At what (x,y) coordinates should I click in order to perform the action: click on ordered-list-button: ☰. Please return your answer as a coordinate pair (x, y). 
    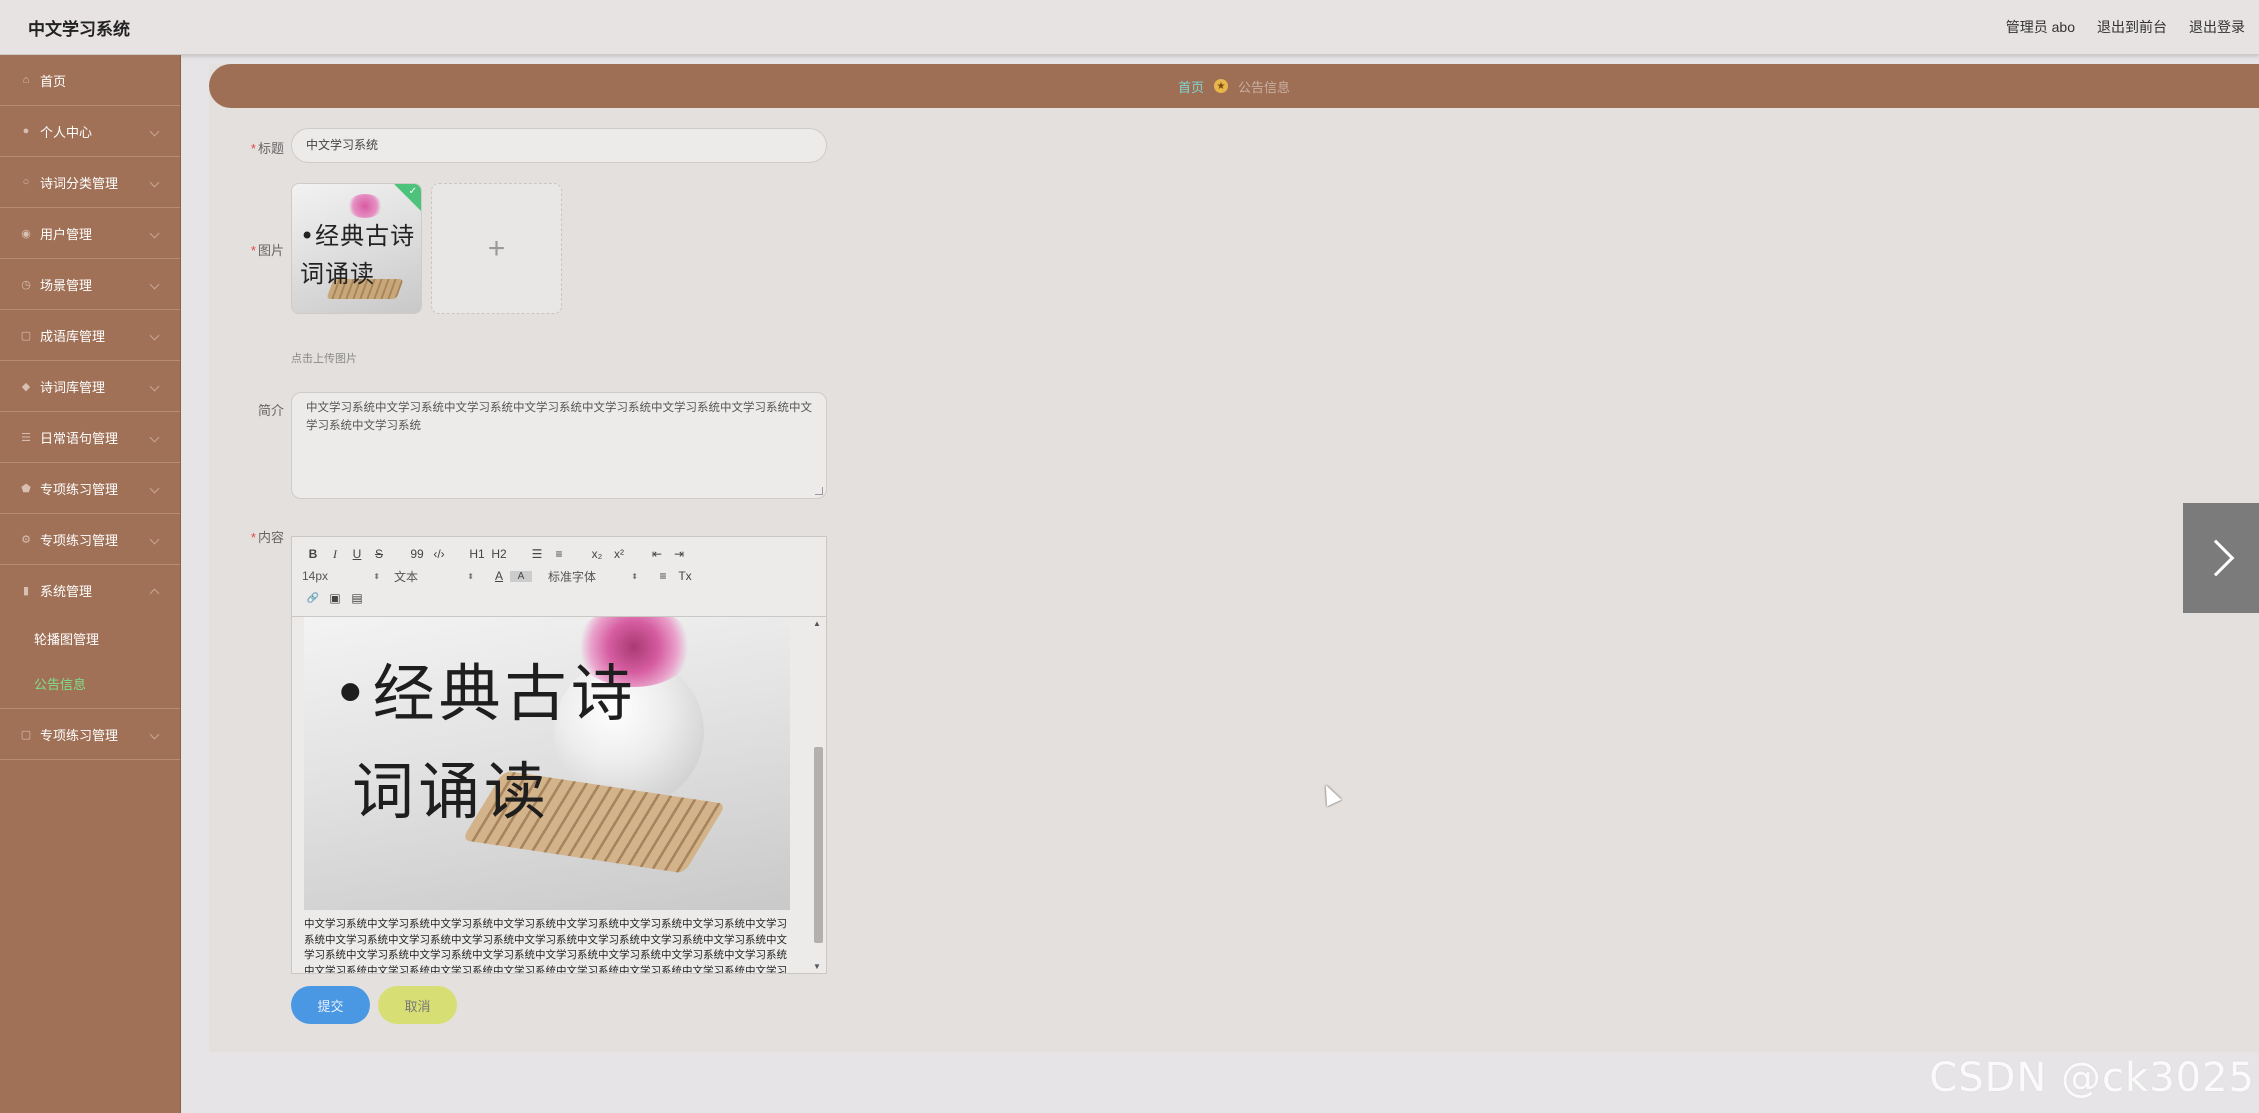
    Looking at the image, I should click on (537, 554).